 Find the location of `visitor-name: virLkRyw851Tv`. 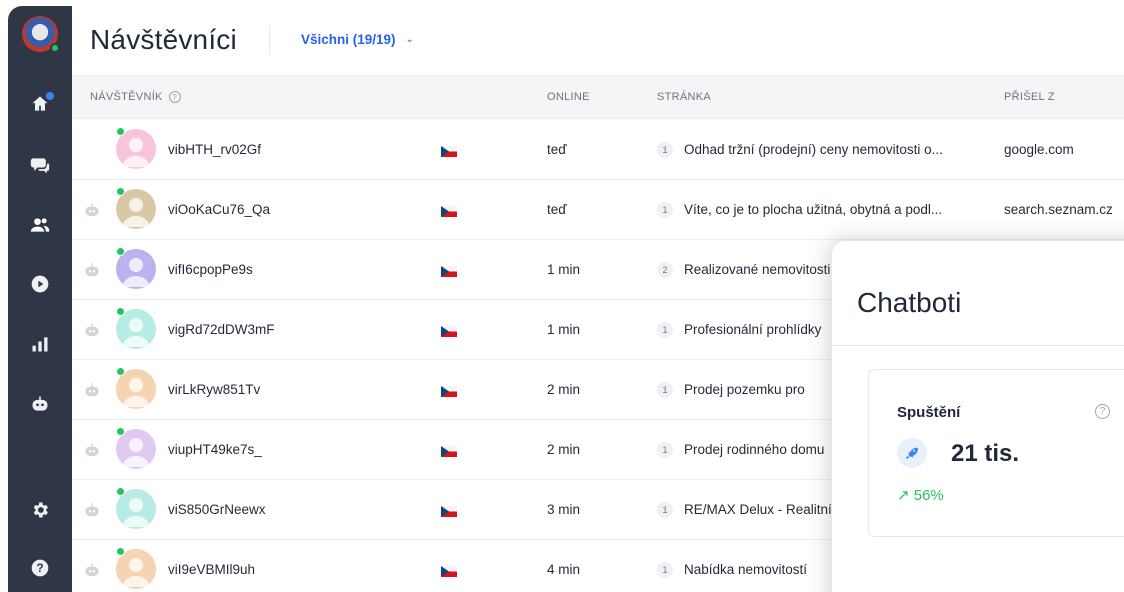

visitor-name: virLkRyw851Tv is located at coordinates (214, 389).